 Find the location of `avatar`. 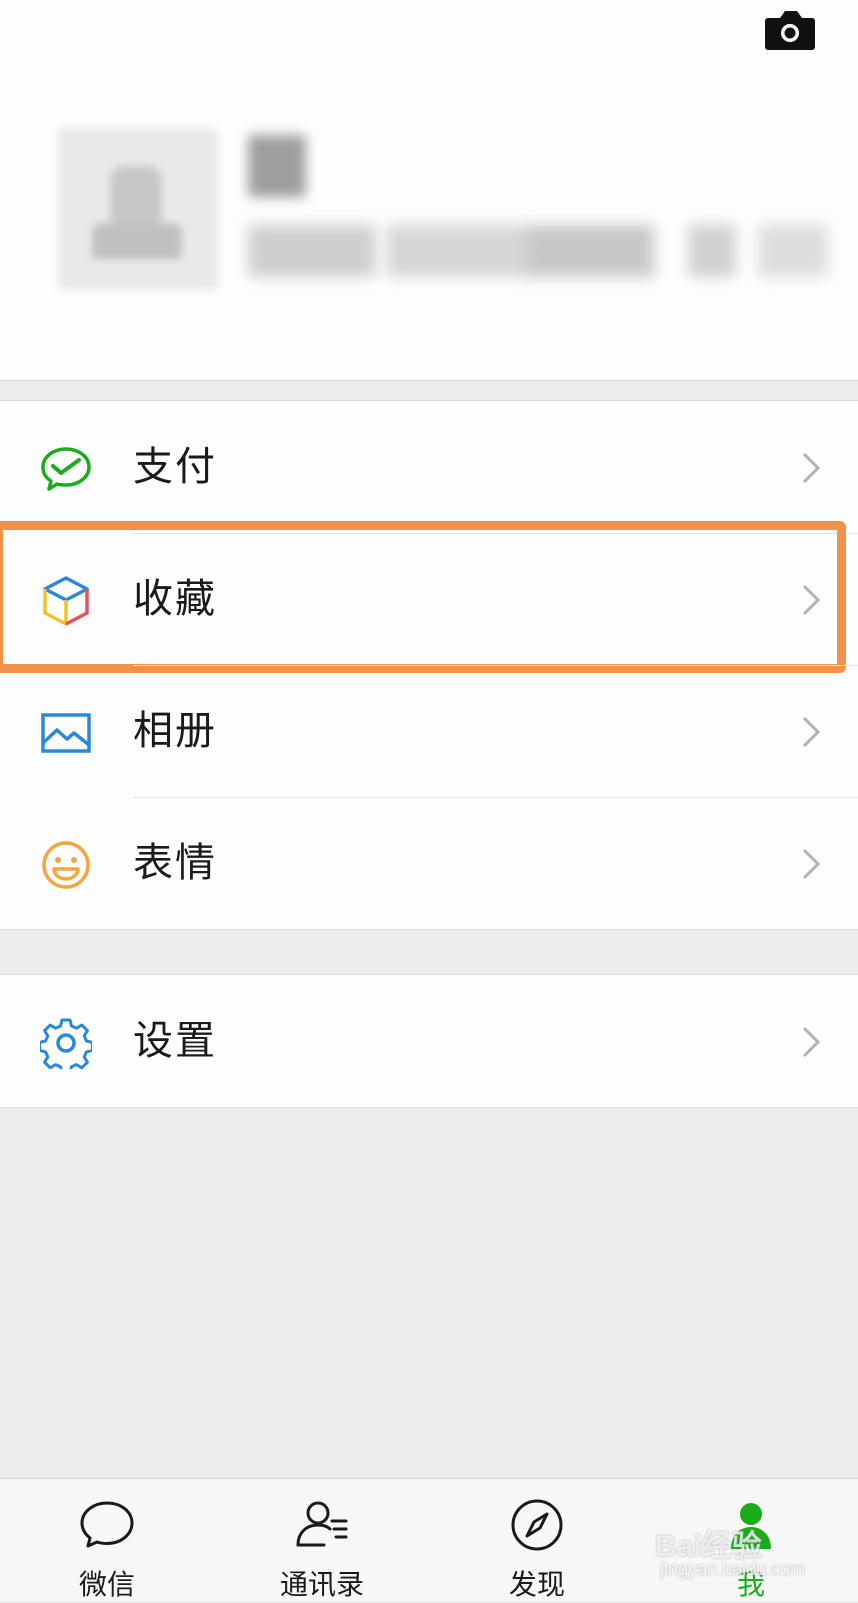

avatar is located at coordinates (138, 209).